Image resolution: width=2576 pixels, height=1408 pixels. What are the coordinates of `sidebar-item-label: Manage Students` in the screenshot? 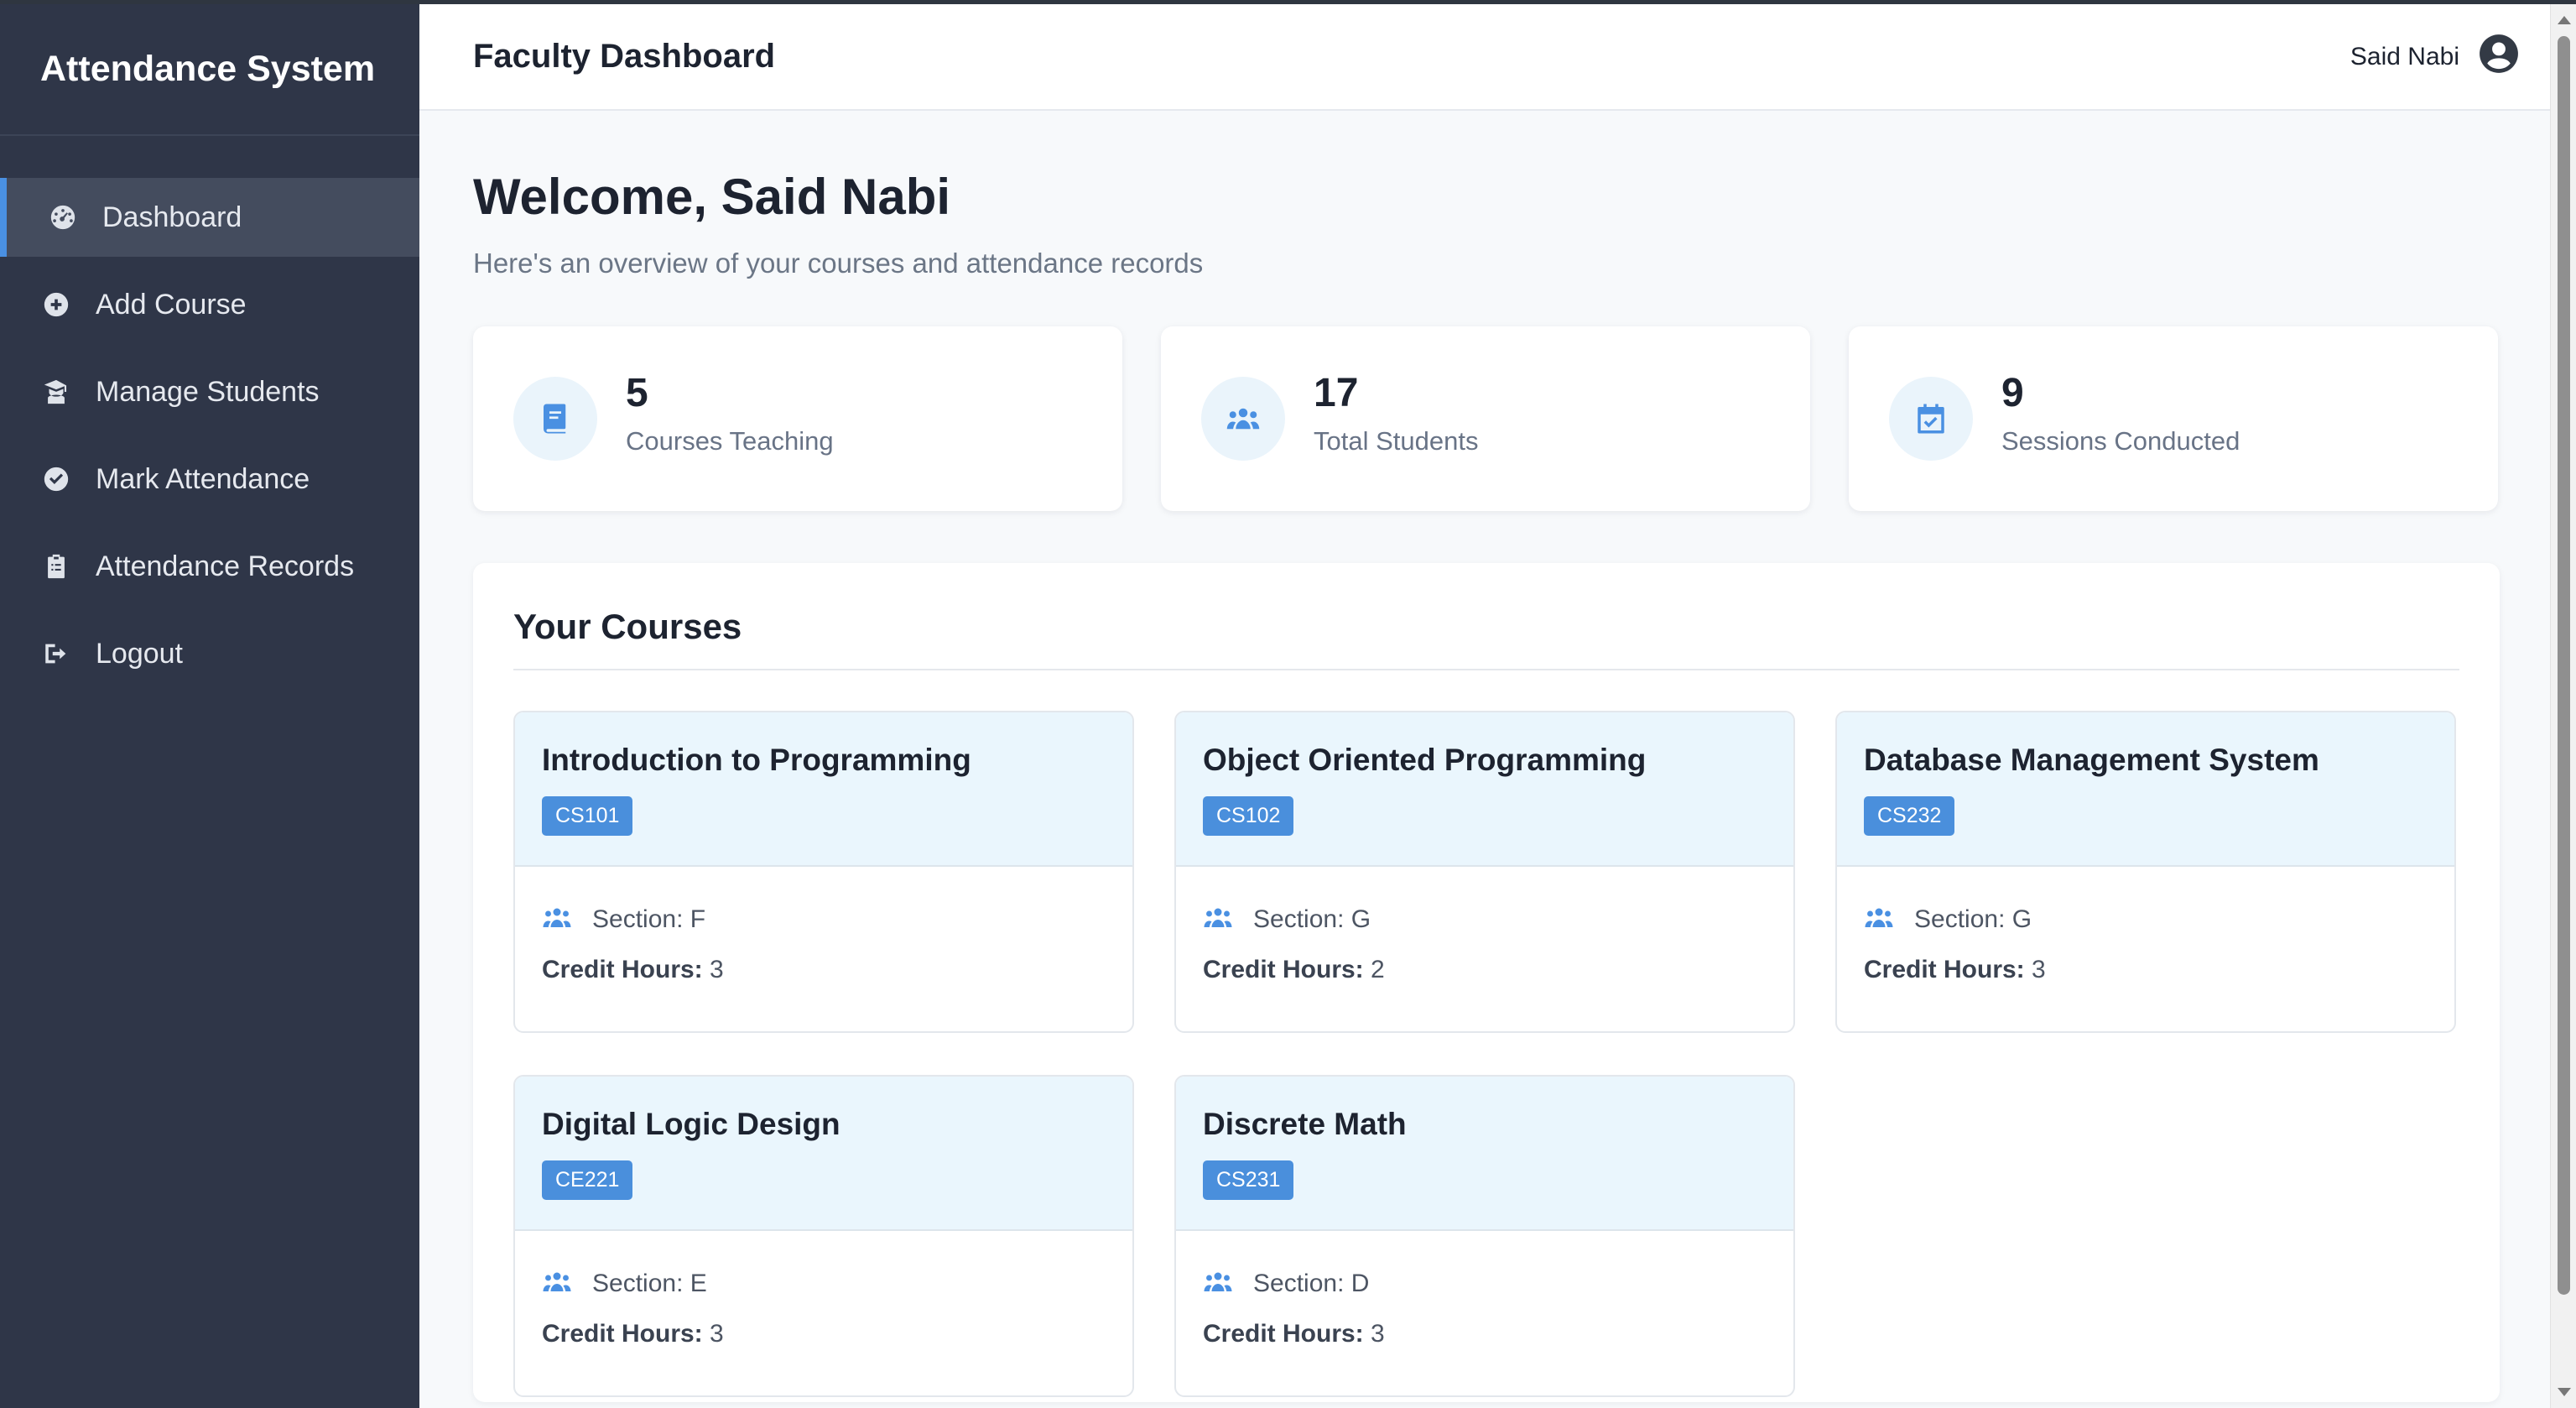 It's located at (208, 391).